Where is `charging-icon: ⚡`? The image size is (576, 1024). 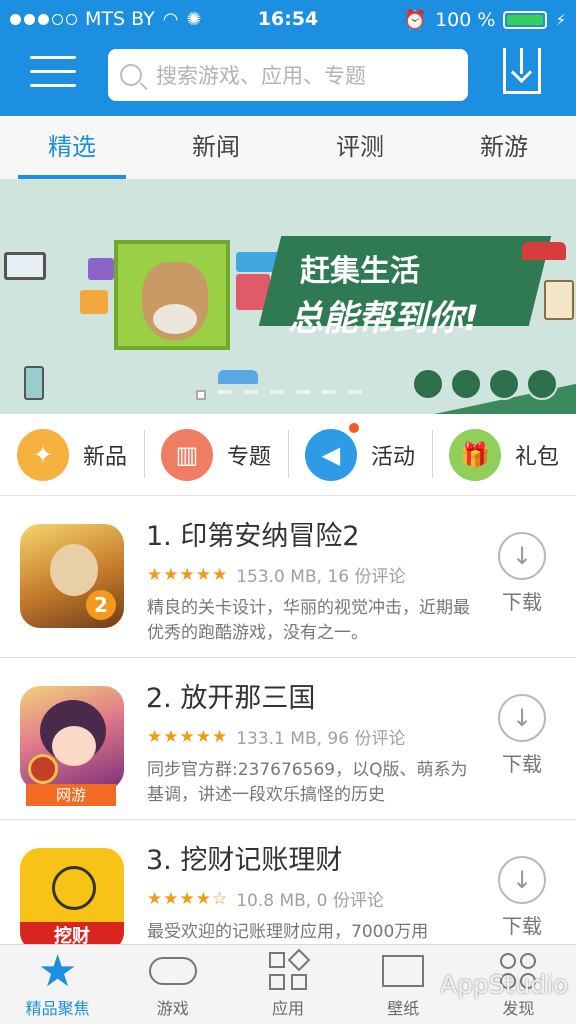 charging-icon: ⚡ is located at coordinates (560, 19).